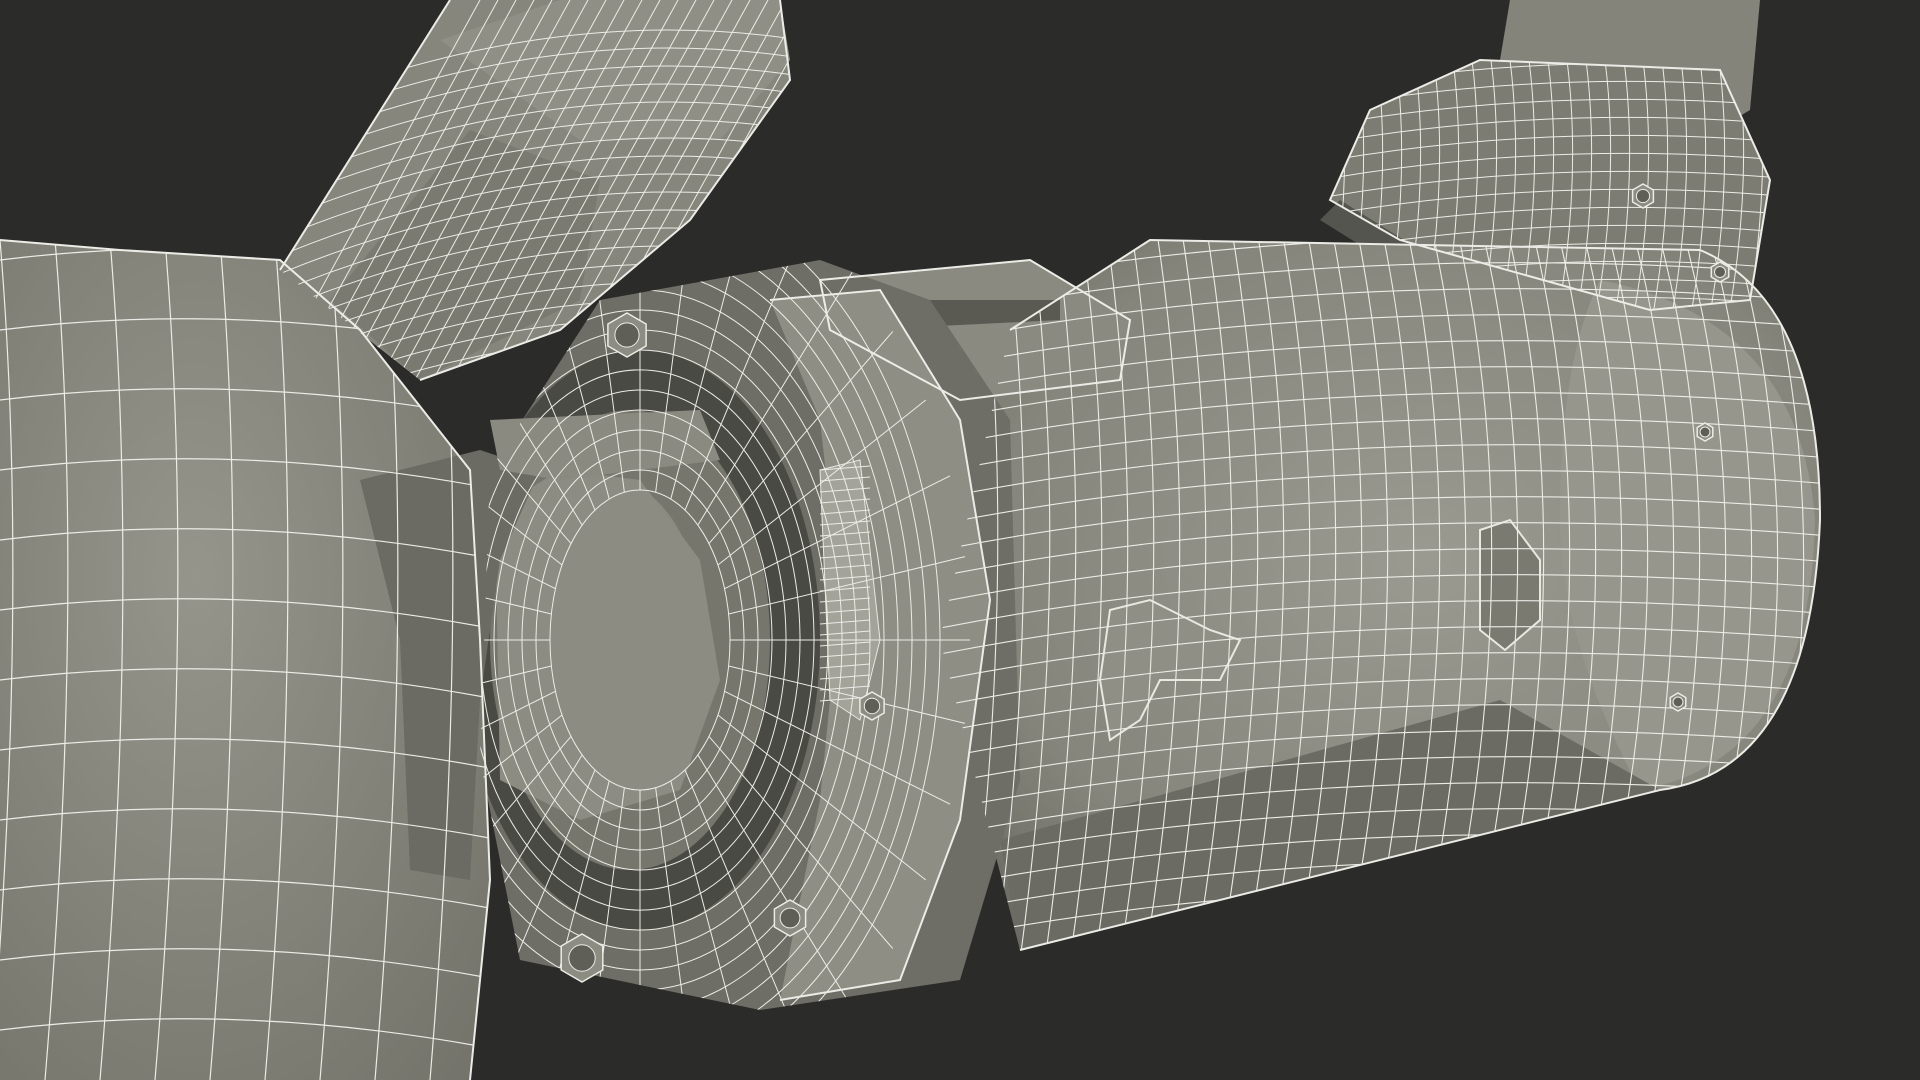 The width and height of the screenshot is (1920, 1080). I want to click on bolt-cylinder-end, so click(1705, 432).